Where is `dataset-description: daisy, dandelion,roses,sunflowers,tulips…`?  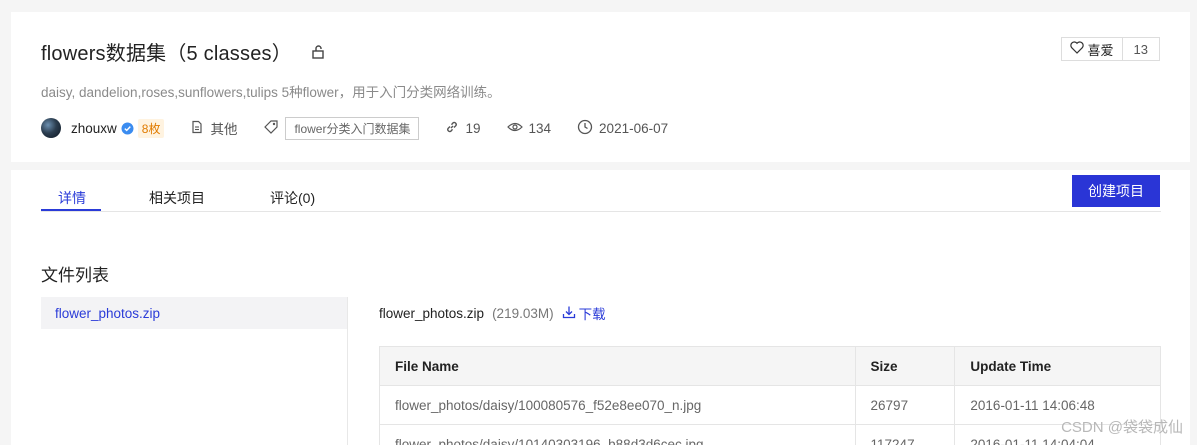
dataset-description: daisy, dandelion,roses,sunflowers,tulips… is located at coordinates (271, 92).